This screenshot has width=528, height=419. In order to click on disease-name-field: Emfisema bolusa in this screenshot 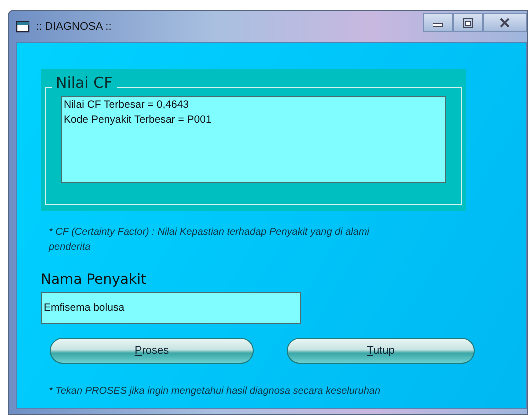, I will do `click(171, 308)`.